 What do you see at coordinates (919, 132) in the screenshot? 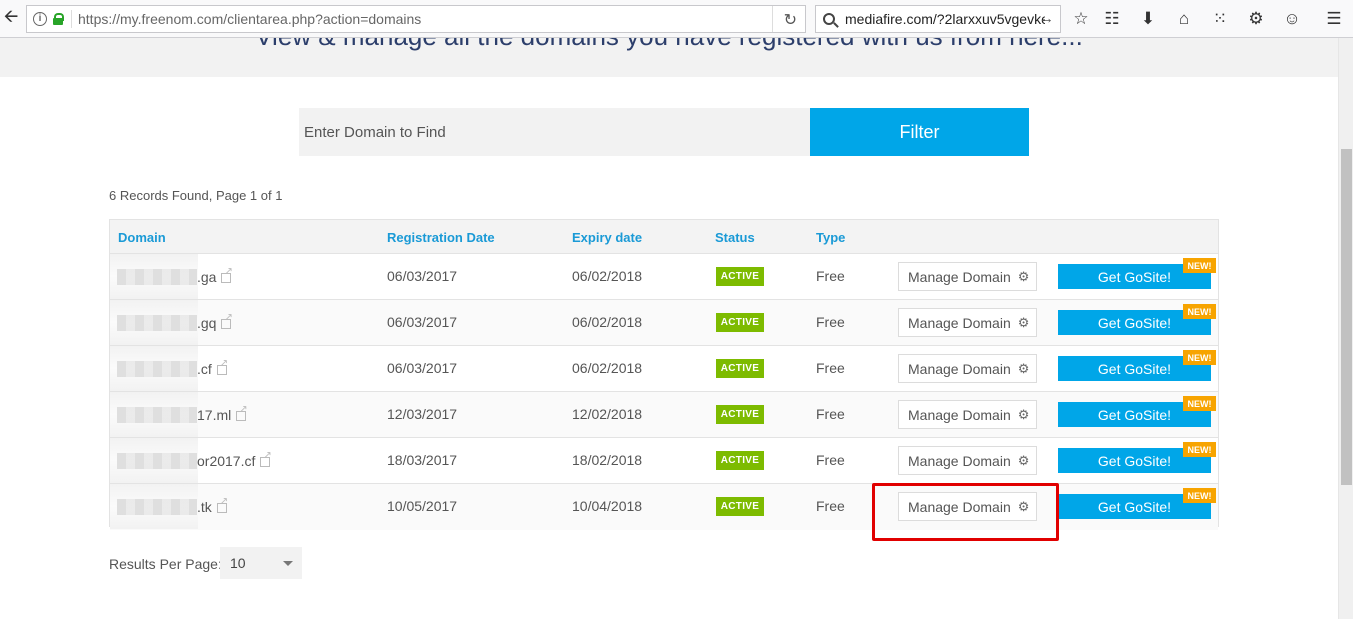
I see `filter-button: Filter` at bounding box center [919, 132].